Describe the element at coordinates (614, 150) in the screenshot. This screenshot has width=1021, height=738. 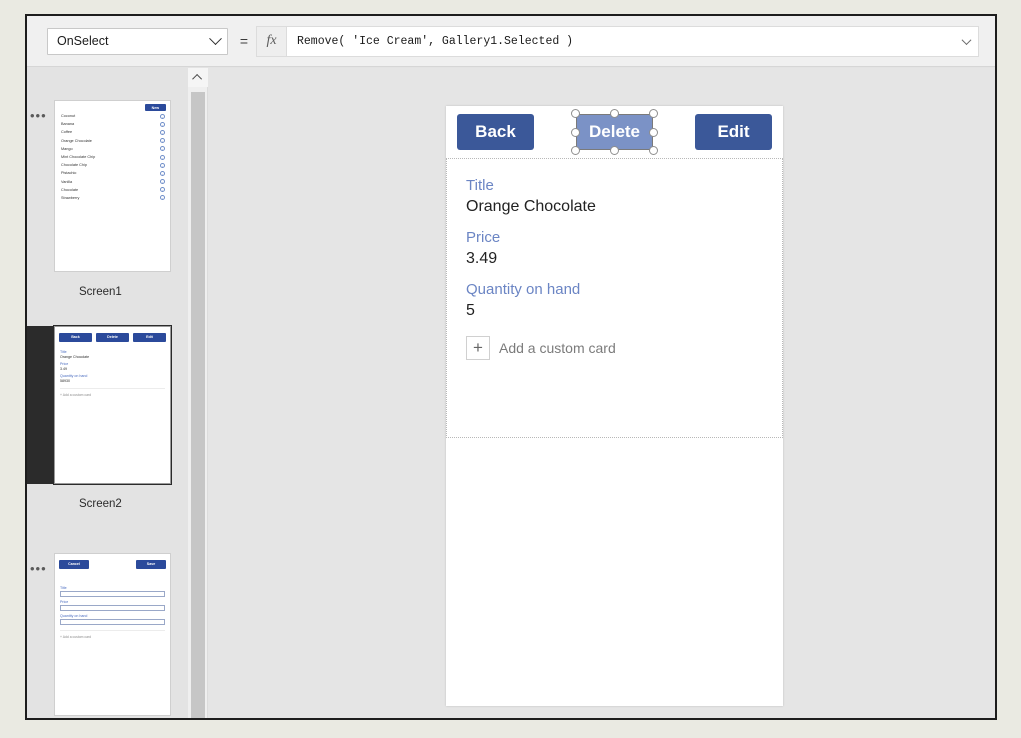
I see `resize-handle-s` at that location.